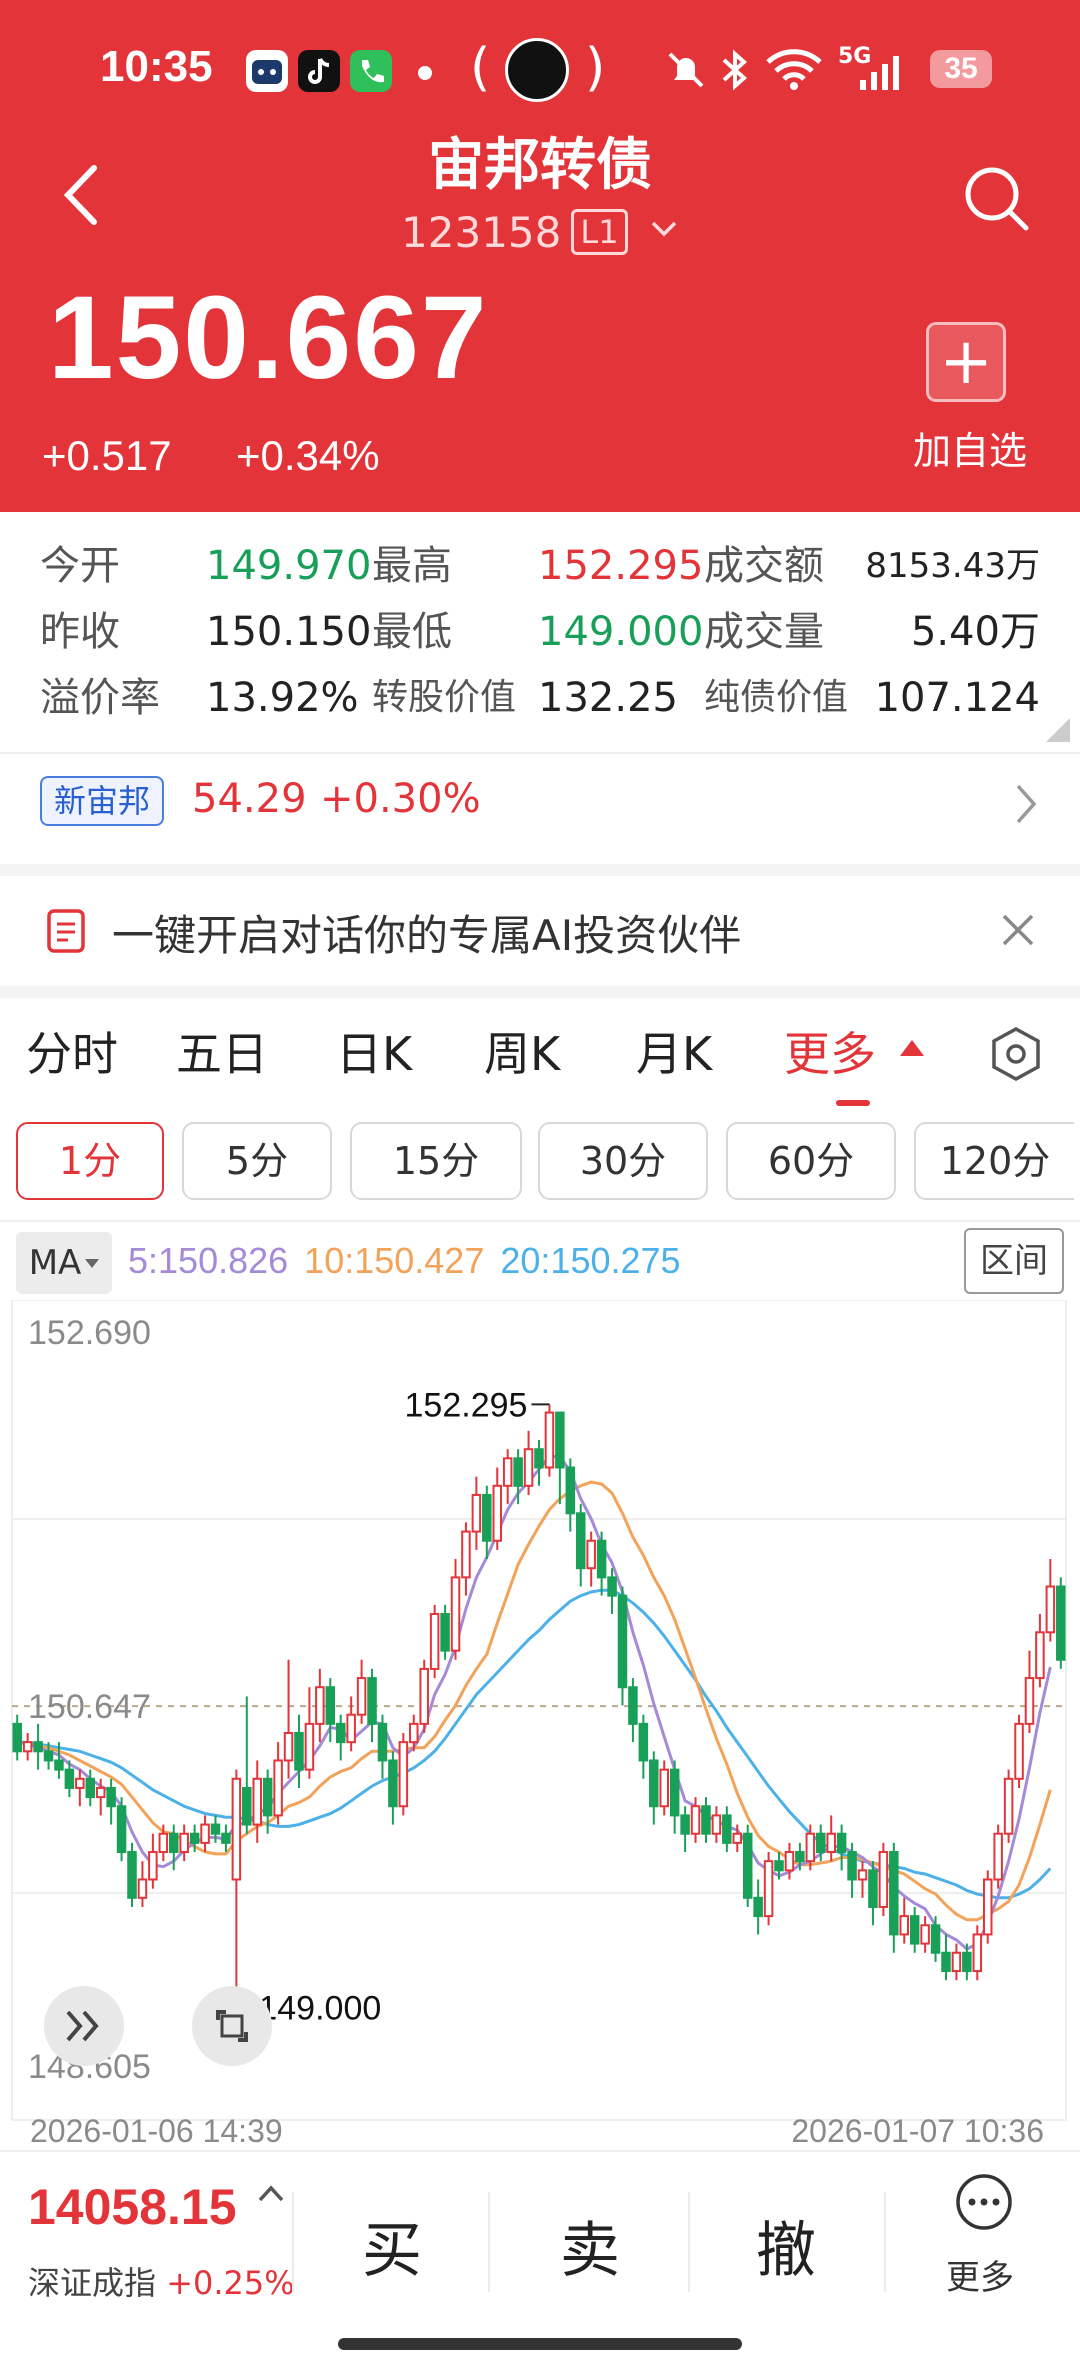 Image resolution: width=1080 pixels, height=2374 pixels. I want to click on bond-code-line: 123158 L1, so click(540, 228).